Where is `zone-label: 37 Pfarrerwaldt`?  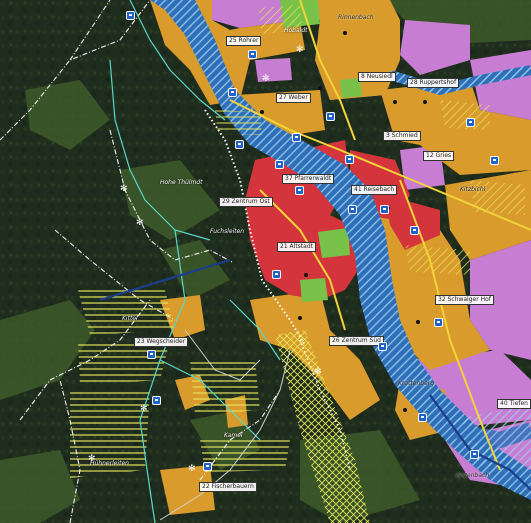 zone-label: 37 Pfarrerwaldt is located at coordinates (308, 179).